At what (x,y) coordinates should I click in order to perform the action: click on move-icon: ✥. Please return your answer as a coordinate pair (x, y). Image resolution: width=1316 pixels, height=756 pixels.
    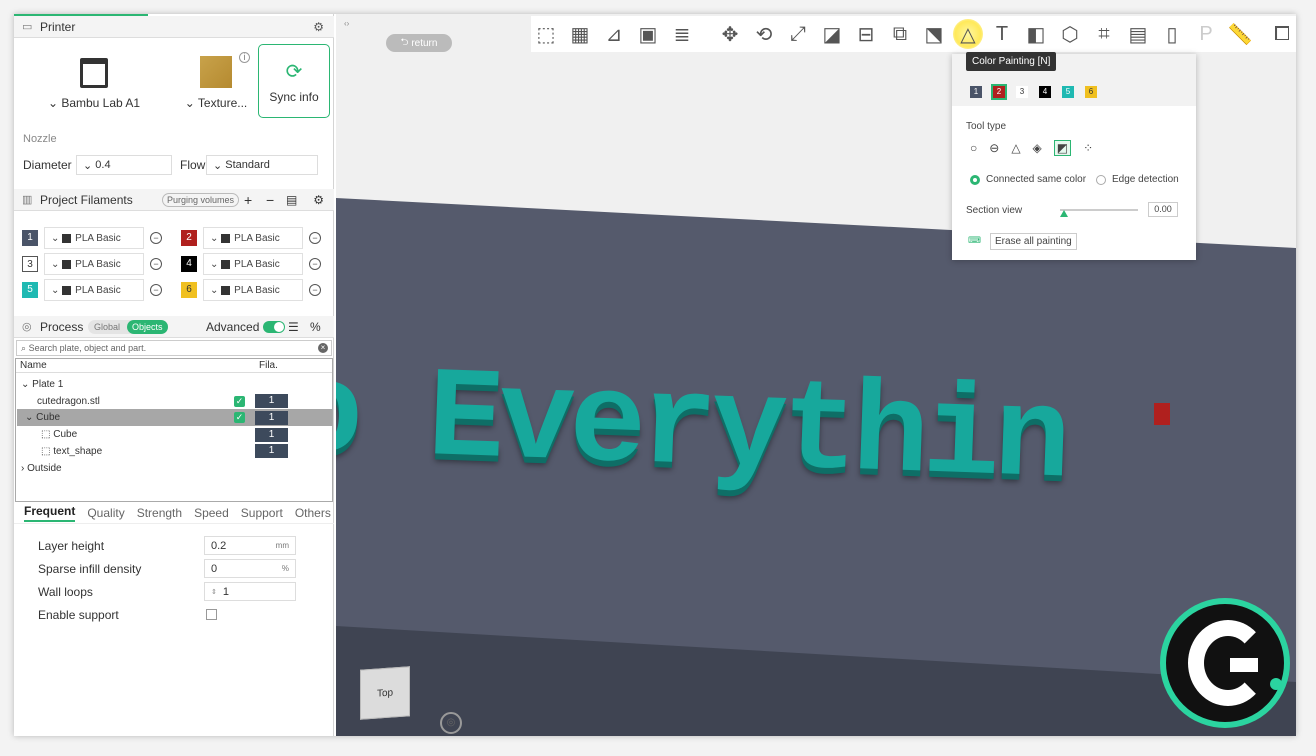
    Looking at the image, I should click on (730, 34).